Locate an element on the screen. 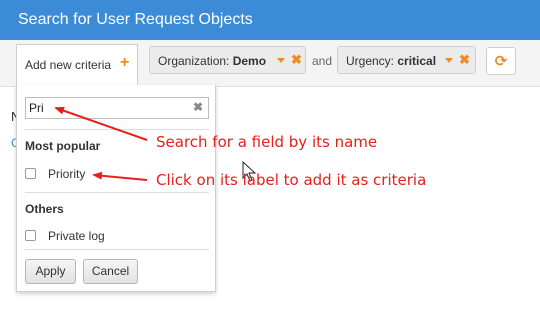 The image size is (540, 320). label-hint-callout: Click on its label to add it as criteria is located at coordinates (291, 180).